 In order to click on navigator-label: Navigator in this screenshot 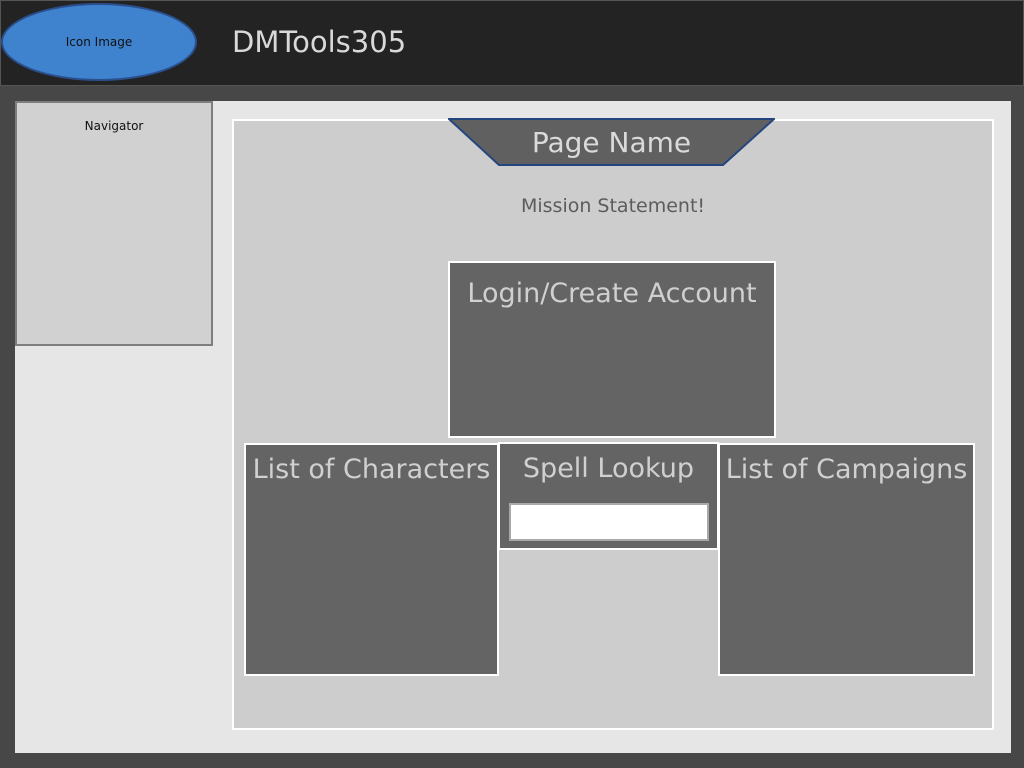, I will do `click(114, 126)`.